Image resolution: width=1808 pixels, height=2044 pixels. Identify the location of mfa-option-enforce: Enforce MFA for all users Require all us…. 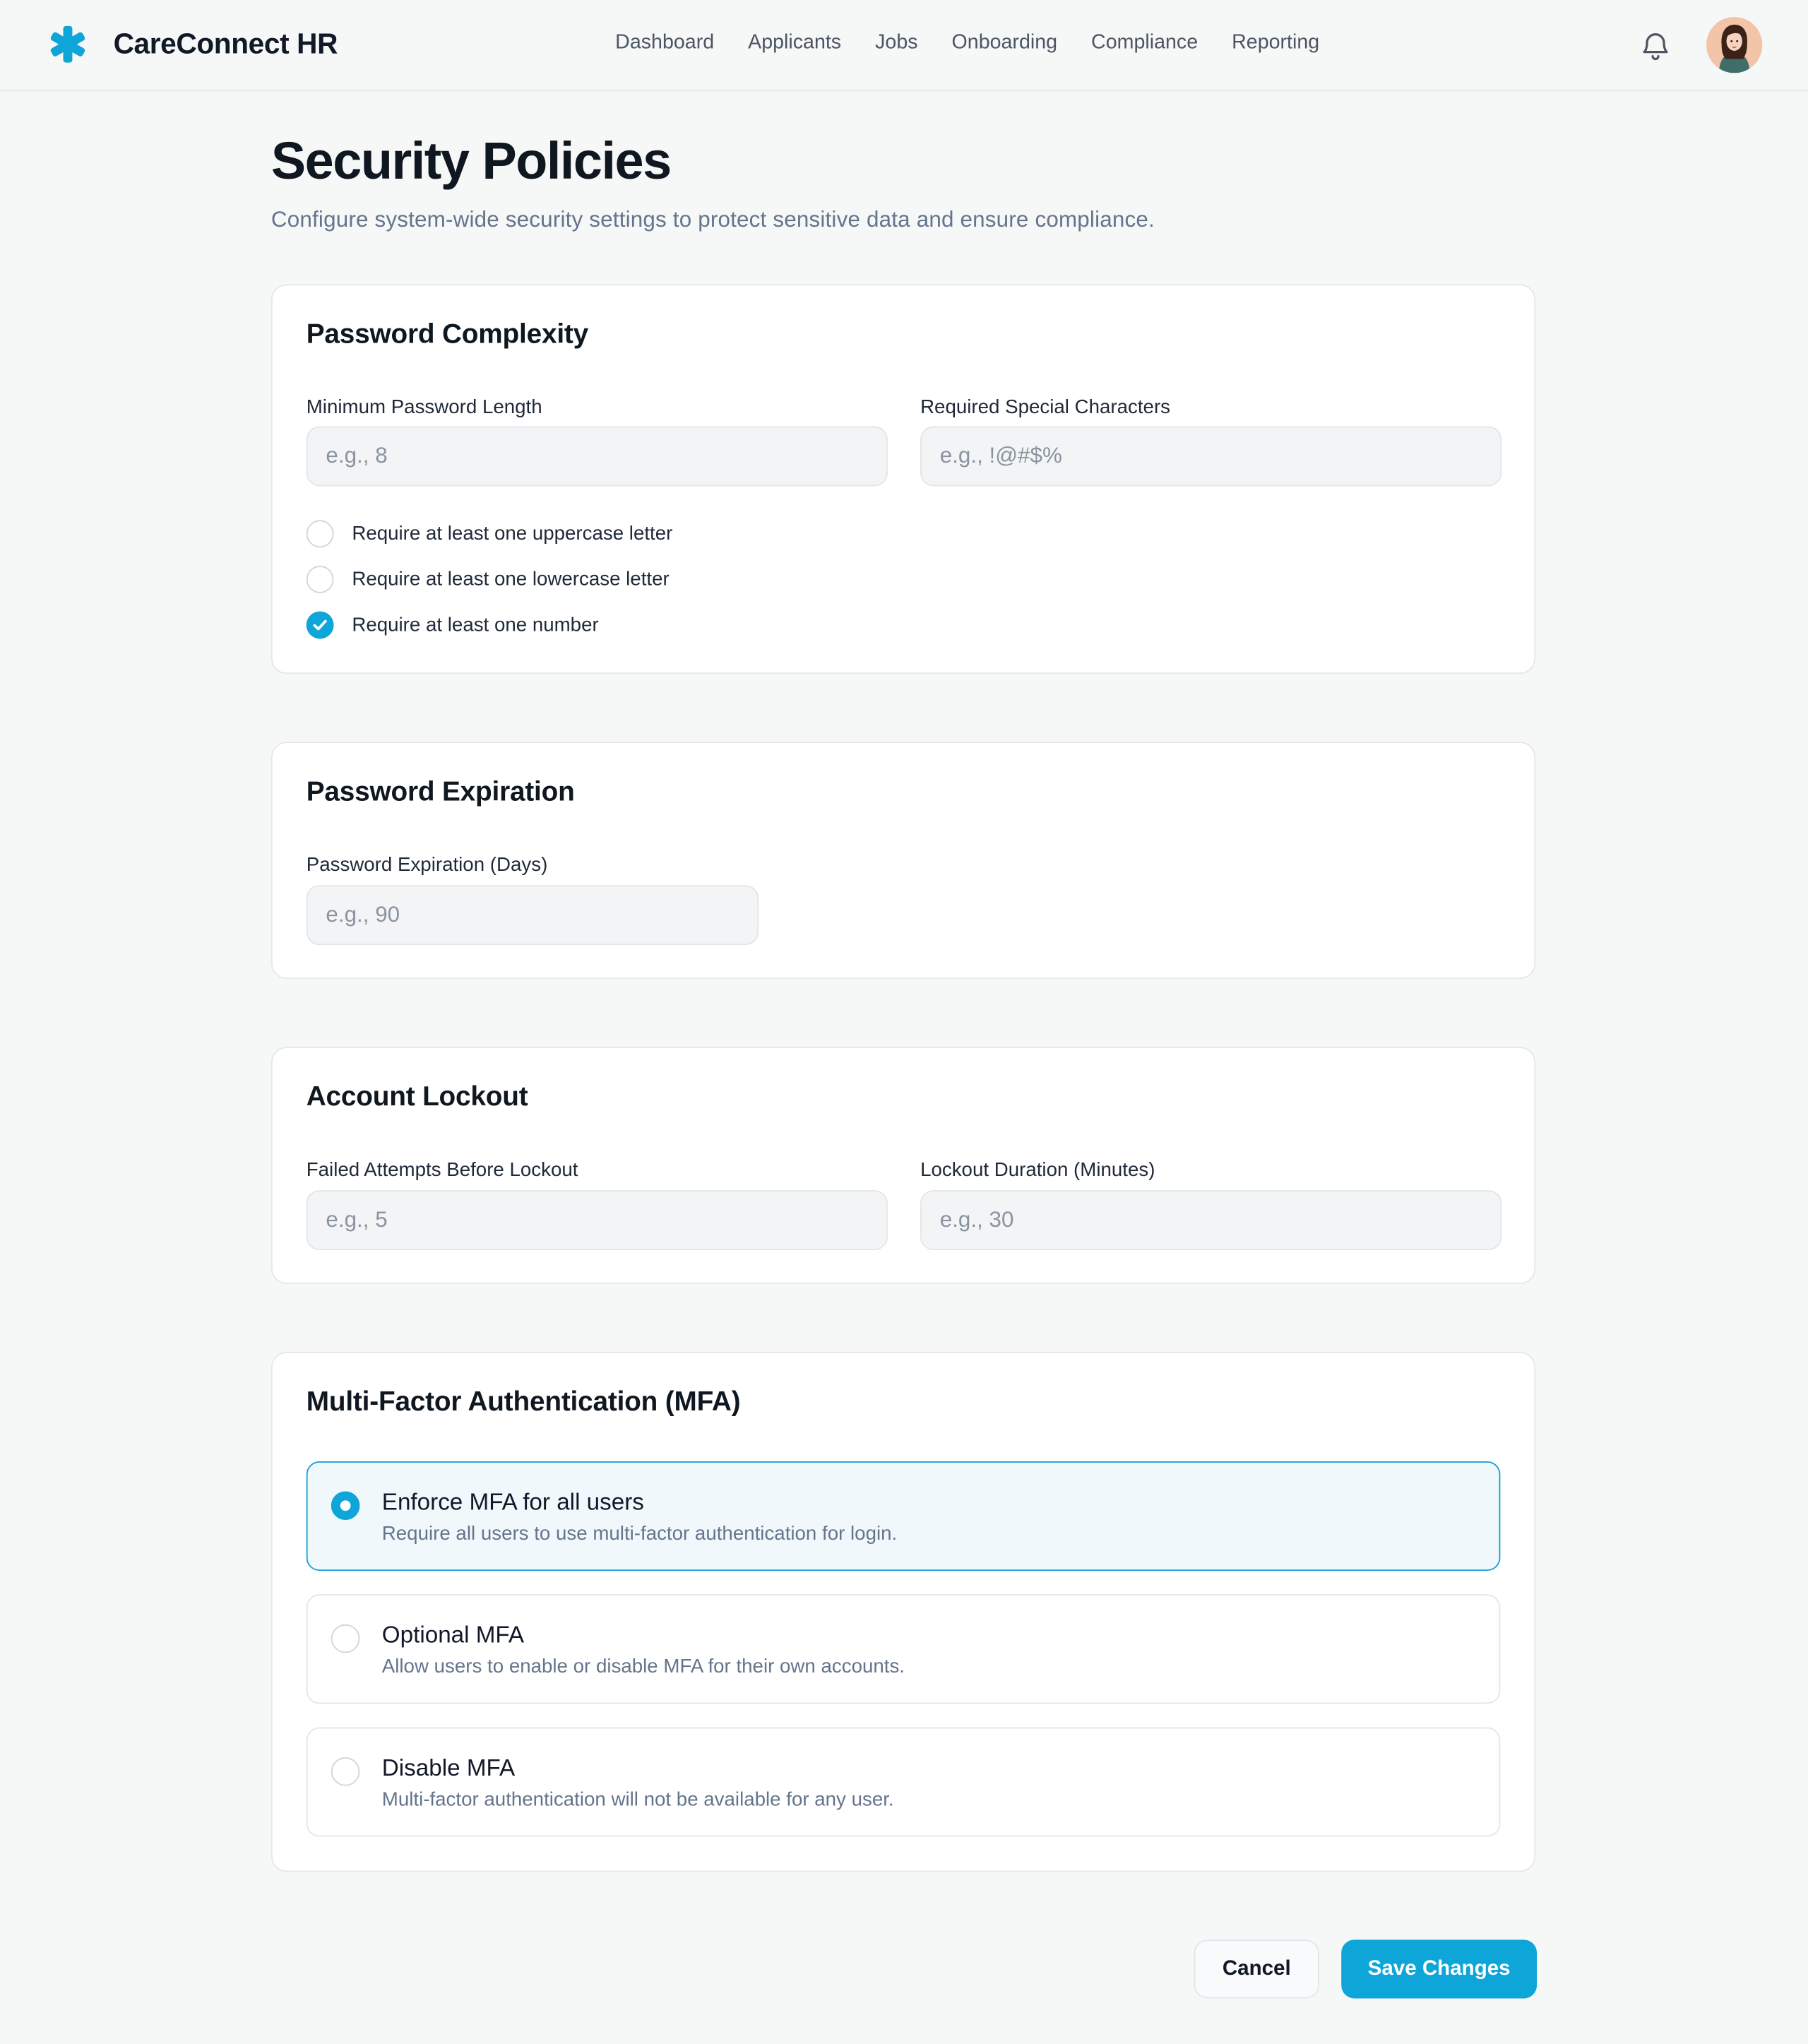
(904, 1516).